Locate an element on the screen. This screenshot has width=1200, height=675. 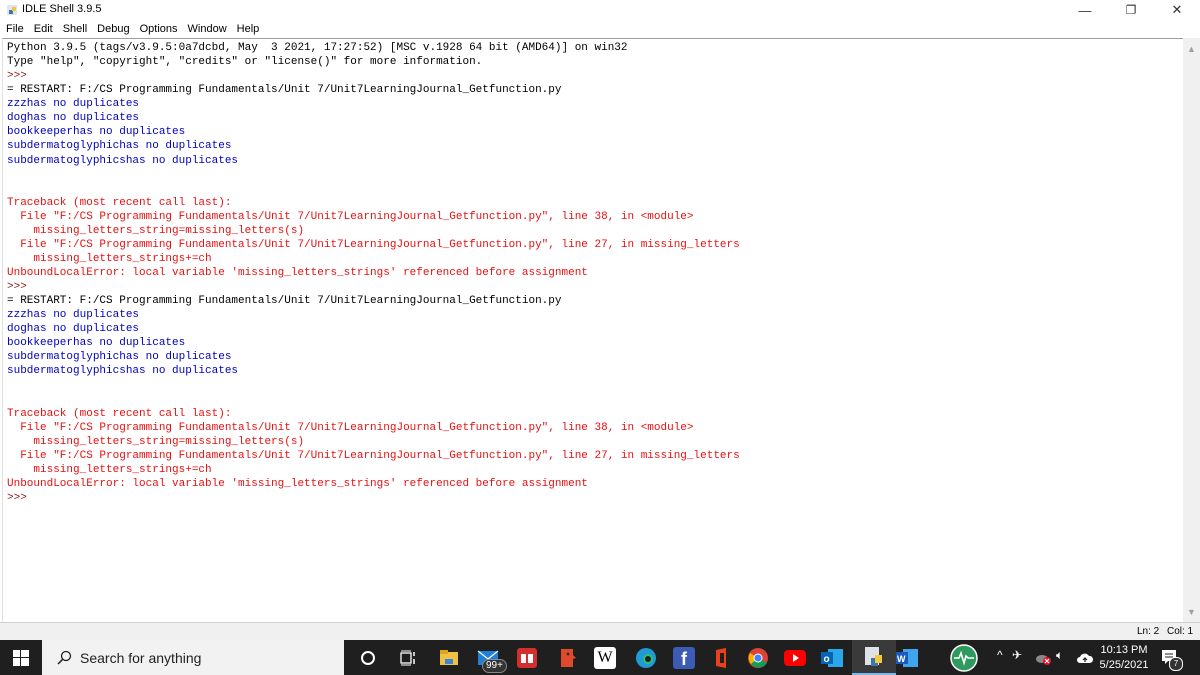
windows-logo-icon is located at coordinates (21, 657).